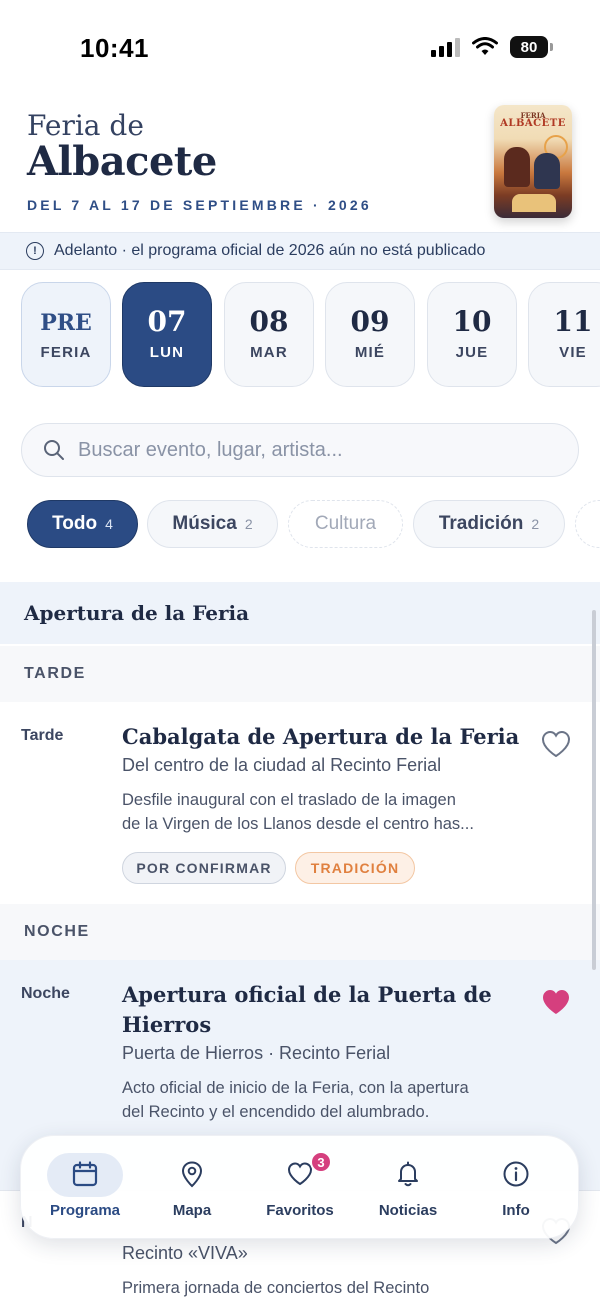 This screenshot has width=600, height=1304. I want to click on tab-programa: Programa, so click(85, 1188).